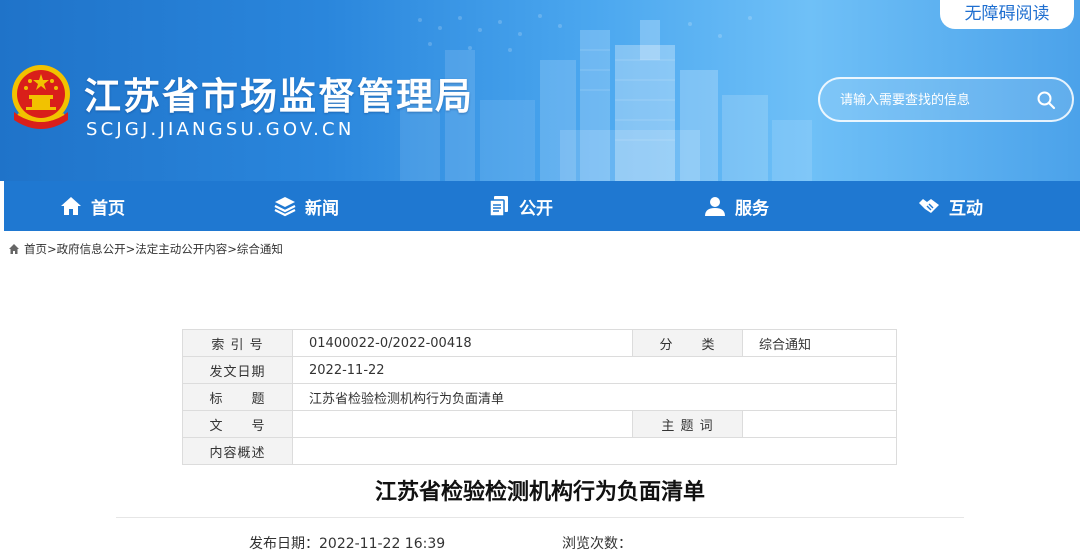  I want to click on table-row: 标 题 江苏省检验检测机构行为负面清单, so click(539, 397).